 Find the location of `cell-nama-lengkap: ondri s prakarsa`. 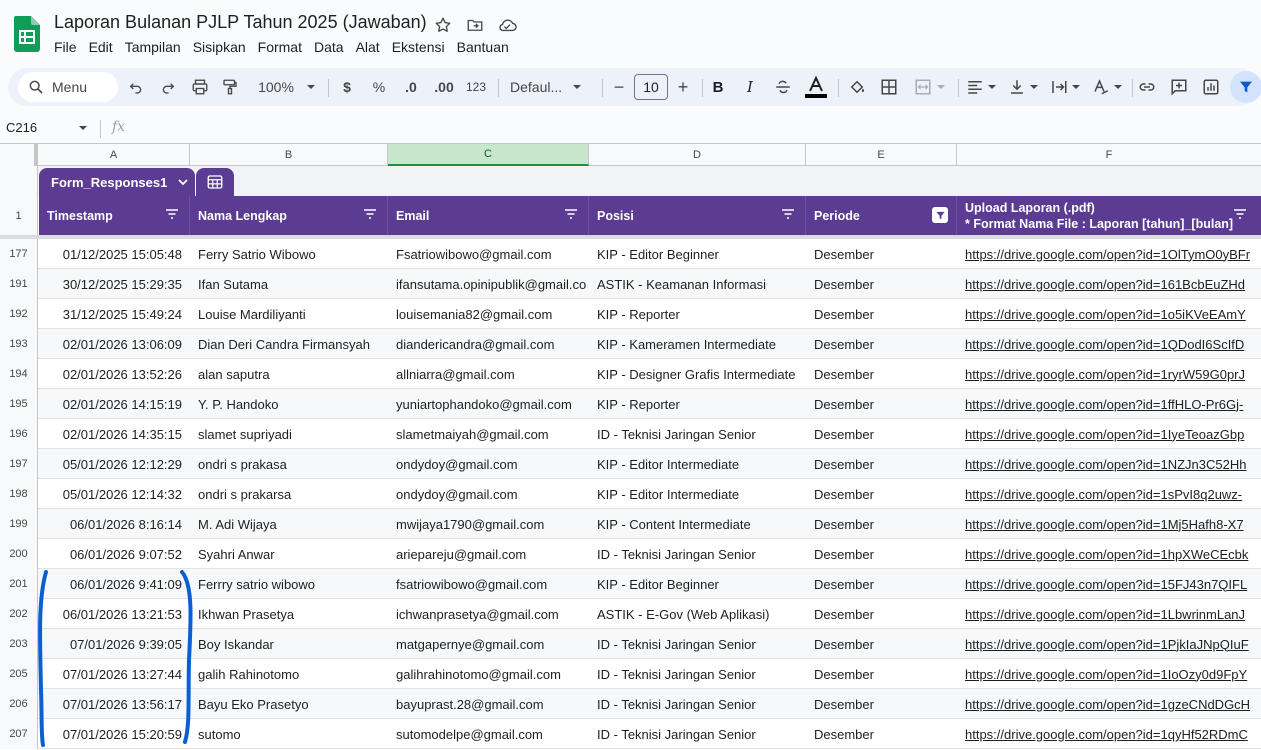

cell-nama-lengkap: ondri s prakarsa is located at coordinates (289, 494).